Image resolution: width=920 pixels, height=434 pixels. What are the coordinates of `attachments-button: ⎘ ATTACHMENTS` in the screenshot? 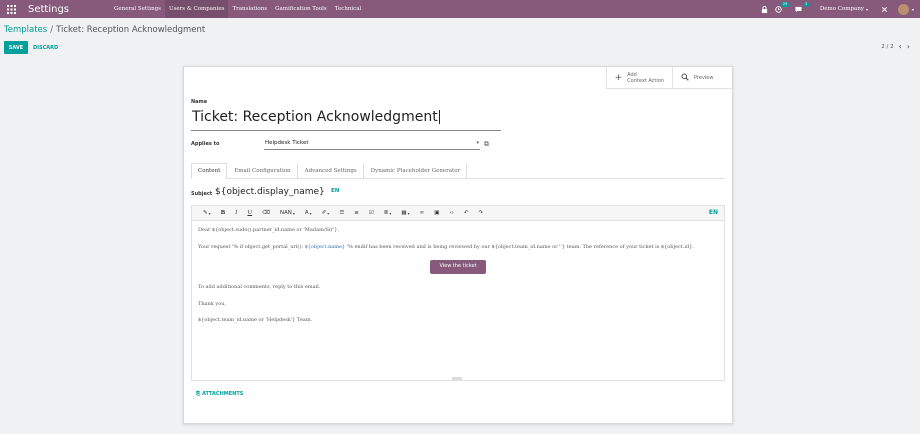 It's located at (219, 394).